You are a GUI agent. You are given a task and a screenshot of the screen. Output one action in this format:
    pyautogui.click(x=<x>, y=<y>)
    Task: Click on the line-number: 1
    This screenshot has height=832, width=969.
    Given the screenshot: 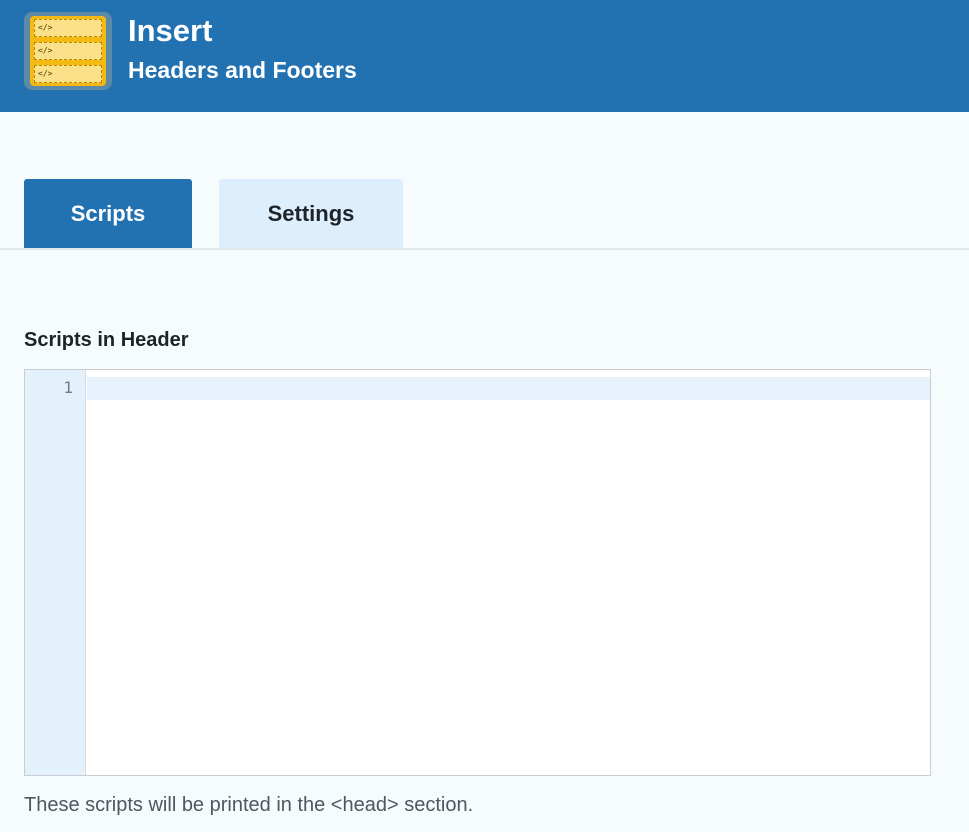 What is the action you would take?
    pyautogui.click(x=68, y=387)
    